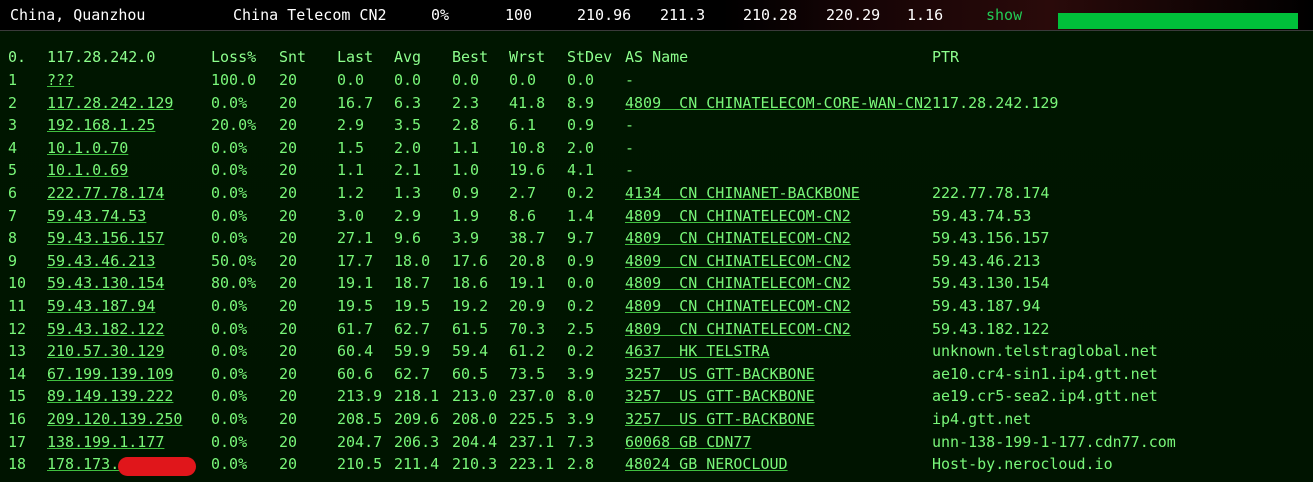 The width and height of the screenshot is (1313, 482). What do you see at coordinates (83, 464) in the screenshot?
I see `hop-host-link: 178.173.` at bounding box center [83, 464].